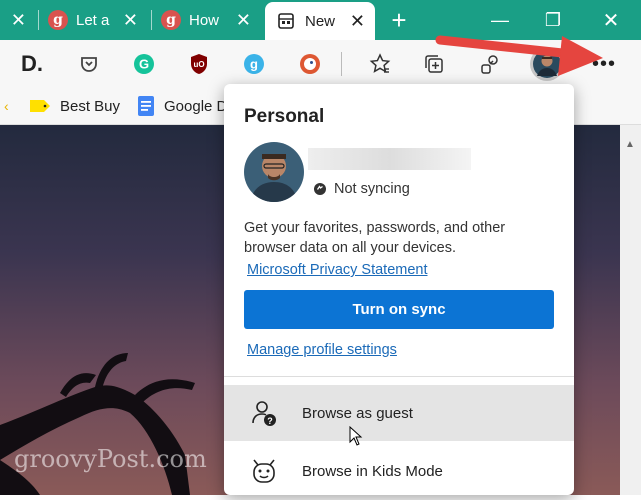 The height and width of the screenshot is (500, 641). I want to click on svg-text: uO, so click(198, 64).